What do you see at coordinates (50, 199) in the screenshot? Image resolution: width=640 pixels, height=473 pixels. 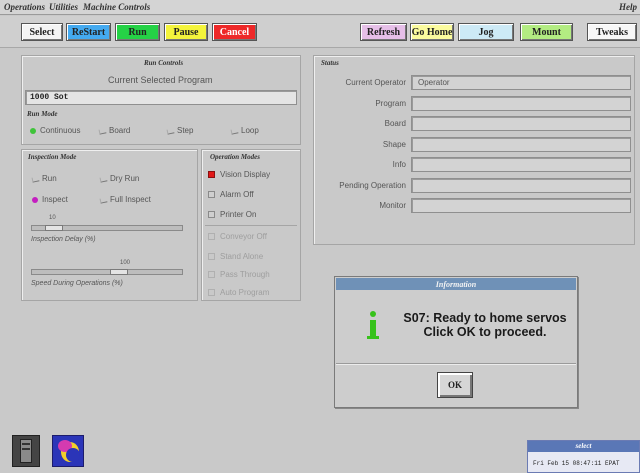 I see `inspection-inspect-radio: Inspect` at bounding box center [50, 199].